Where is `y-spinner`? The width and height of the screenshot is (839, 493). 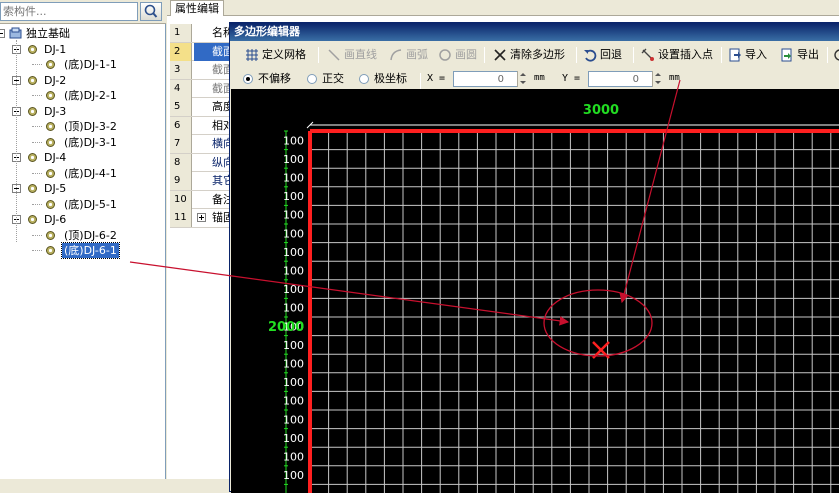
y-spinner is located at coordinates (657, 79).